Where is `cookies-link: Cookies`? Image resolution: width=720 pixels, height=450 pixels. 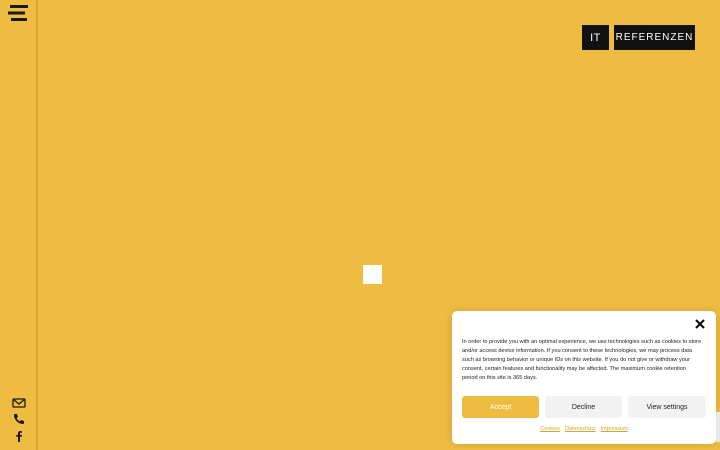 cookies-link: Cookies is located at coordinates (550, 429).